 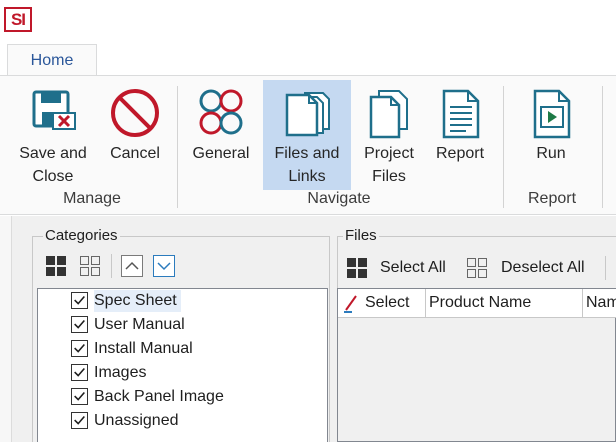 I want to click on title-bar: SI, so click(x=308, y=20).